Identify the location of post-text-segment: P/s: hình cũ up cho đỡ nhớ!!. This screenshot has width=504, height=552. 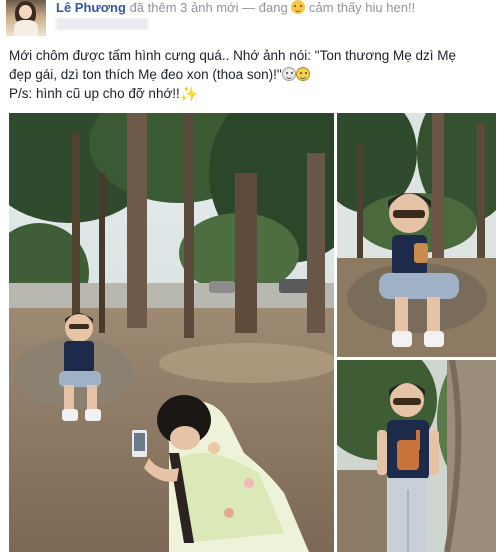
(94, 93).